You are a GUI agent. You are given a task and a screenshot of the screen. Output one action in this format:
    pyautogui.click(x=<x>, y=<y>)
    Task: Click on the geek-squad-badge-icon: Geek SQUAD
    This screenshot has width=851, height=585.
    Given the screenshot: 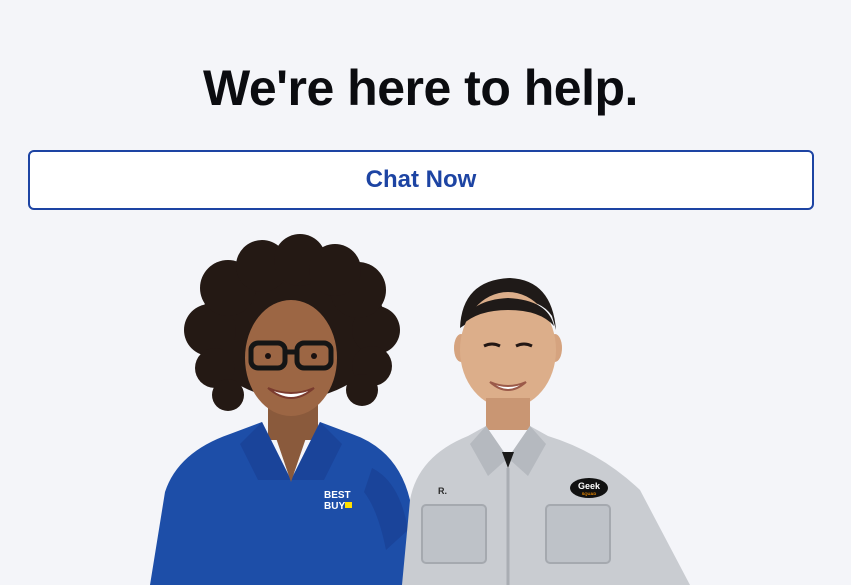 What is the action you would take?
    pyautogui.click(x=589, y=488)
    